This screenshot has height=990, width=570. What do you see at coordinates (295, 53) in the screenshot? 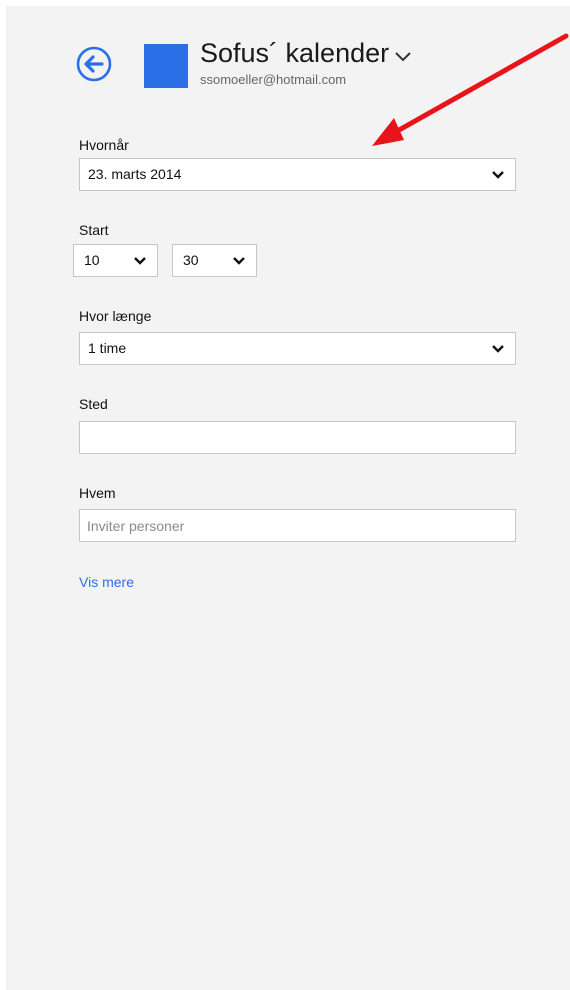
I see `calendar-title: Sofus´ kalender` at bounding box center [295, 53].